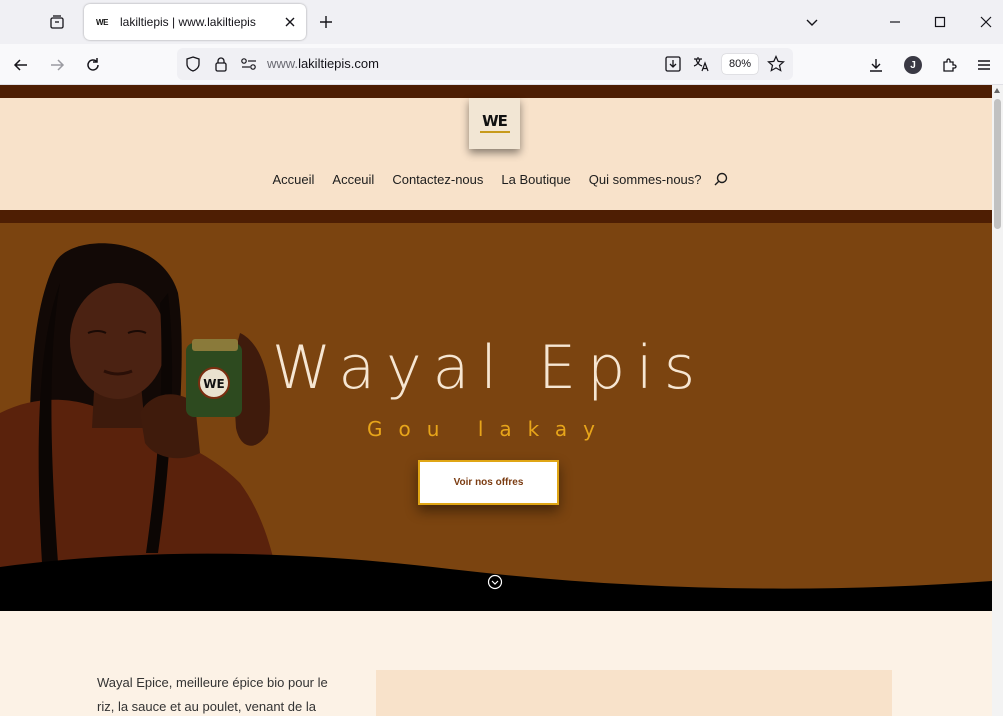 This screenshot has width=1003, height=716. What do you see at coordinates (57, 22) in the screenshot?
I see `tab-list-icon` at bounding box center [57, 22].